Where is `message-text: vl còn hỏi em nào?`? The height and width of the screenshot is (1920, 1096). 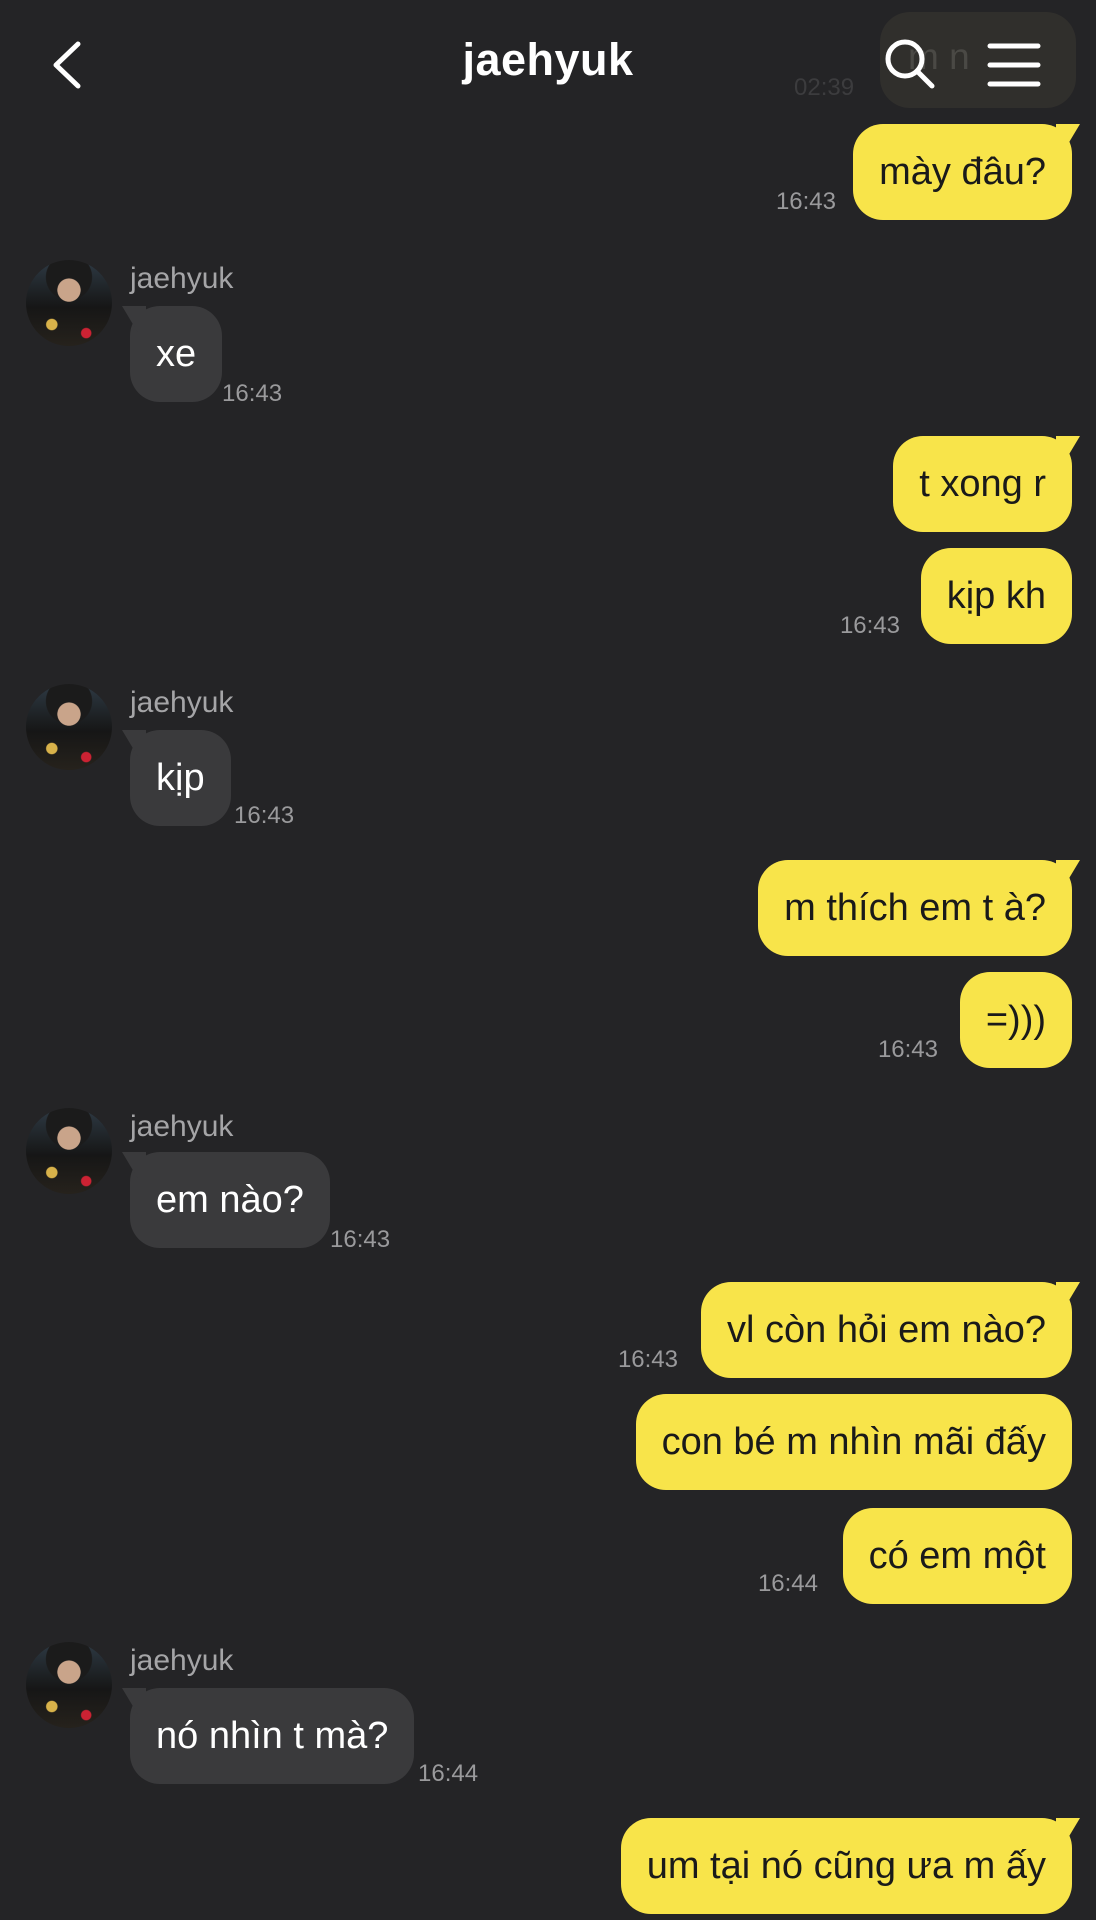
message-text: vl còn hỏi em nào? is located at coordinates (886, 1330).